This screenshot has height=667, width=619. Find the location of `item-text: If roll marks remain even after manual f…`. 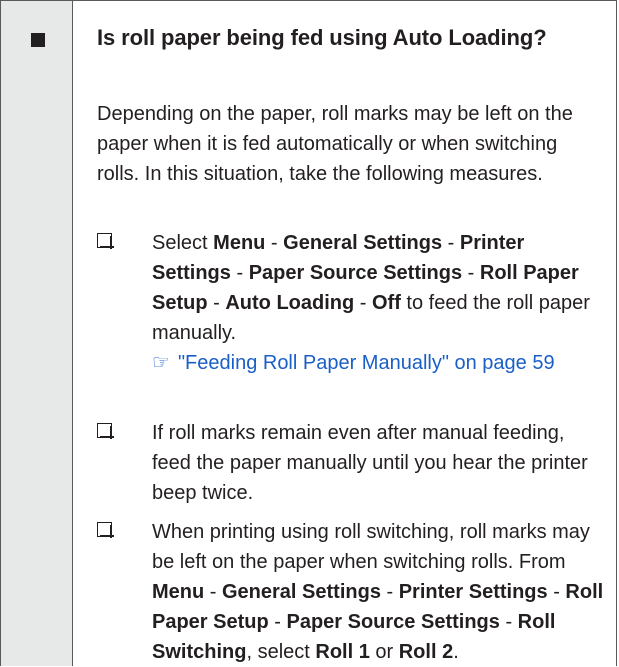

item-text: If roll marks remain even after manual f… is located at coordinates (370, 463).